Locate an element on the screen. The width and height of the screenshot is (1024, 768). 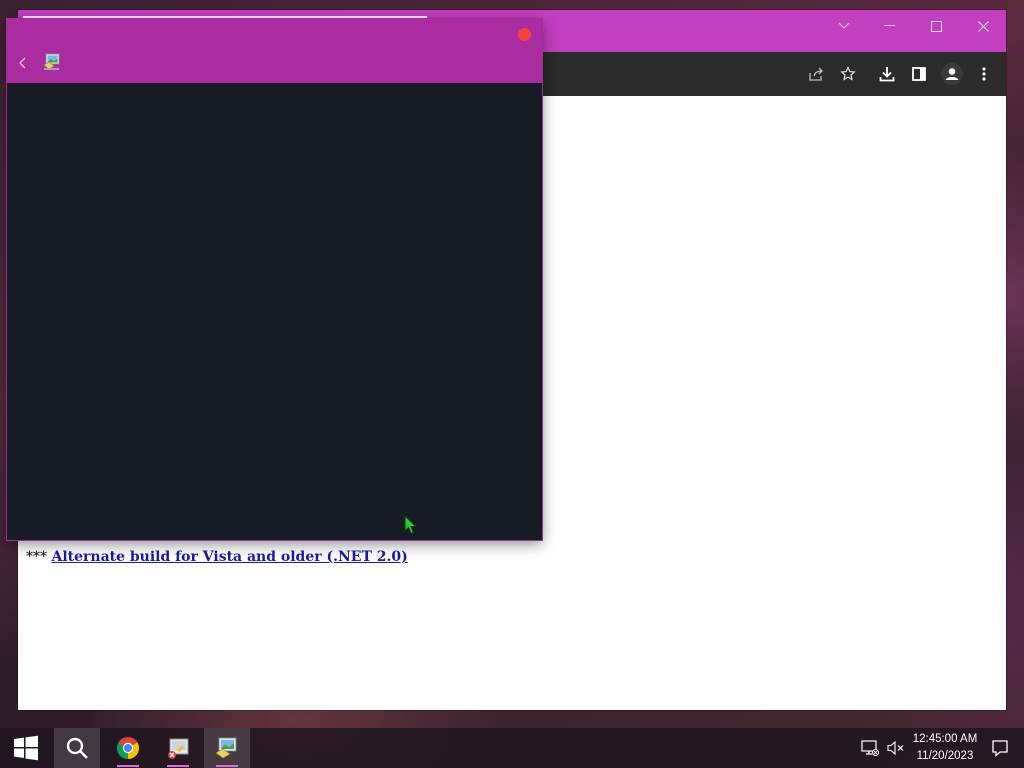
chrome-icon is located at coordinates (128, 748).